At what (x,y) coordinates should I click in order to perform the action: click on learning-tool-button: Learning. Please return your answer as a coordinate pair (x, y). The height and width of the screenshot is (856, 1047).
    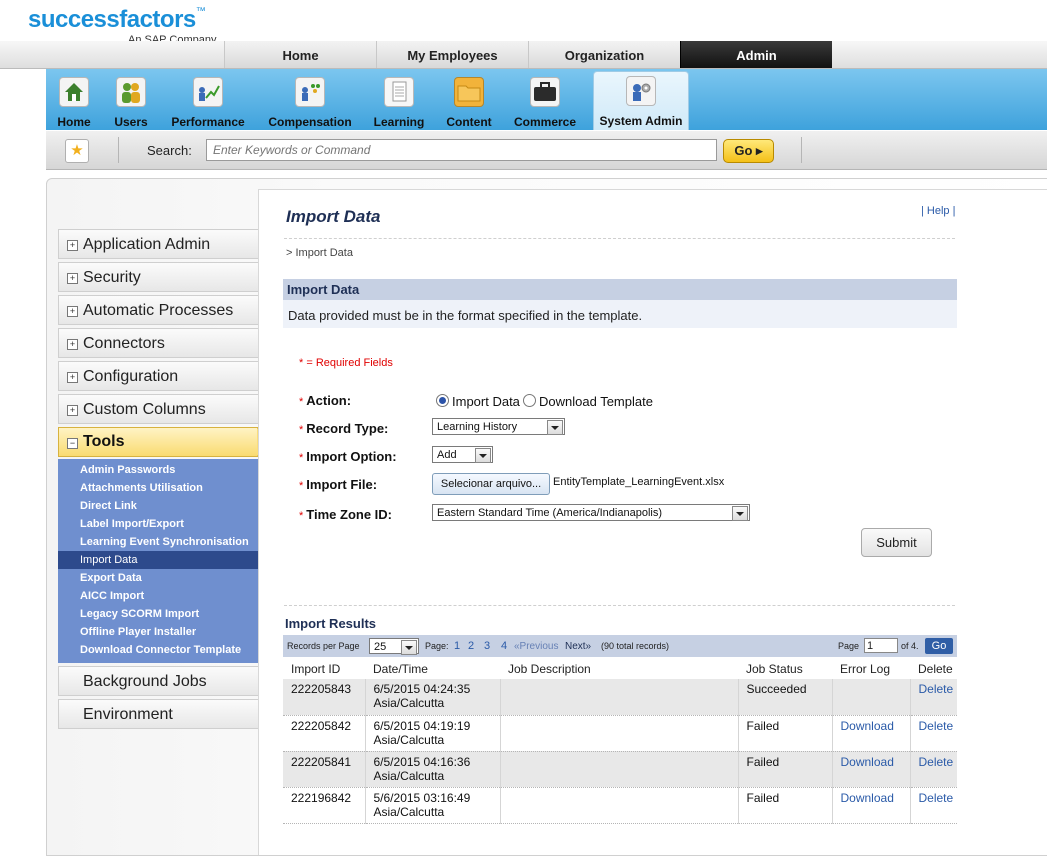
    Looking at the image, I should click on (399, 101).